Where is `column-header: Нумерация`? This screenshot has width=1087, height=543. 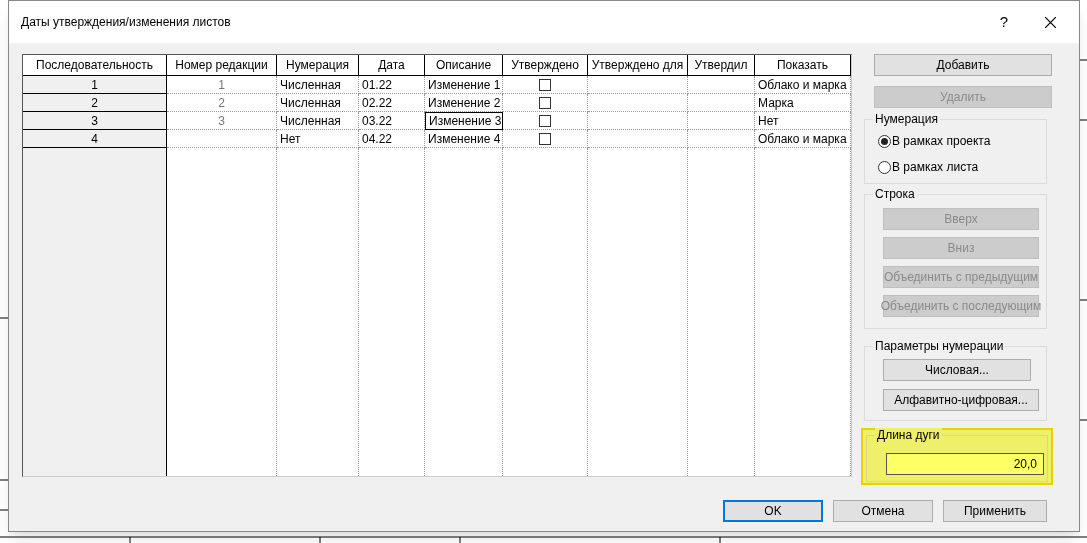 column-header: Нумерация is located at coordinates (318, 65).